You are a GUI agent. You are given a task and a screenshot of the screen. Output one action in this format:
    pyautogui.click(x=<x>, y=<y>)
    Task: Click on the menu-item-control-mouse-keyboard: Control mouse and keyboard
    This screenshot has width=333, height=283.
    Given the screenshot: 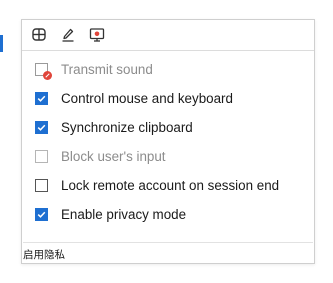 What is the action you would take?
    pyautogui.click(x=168, y=98)
    